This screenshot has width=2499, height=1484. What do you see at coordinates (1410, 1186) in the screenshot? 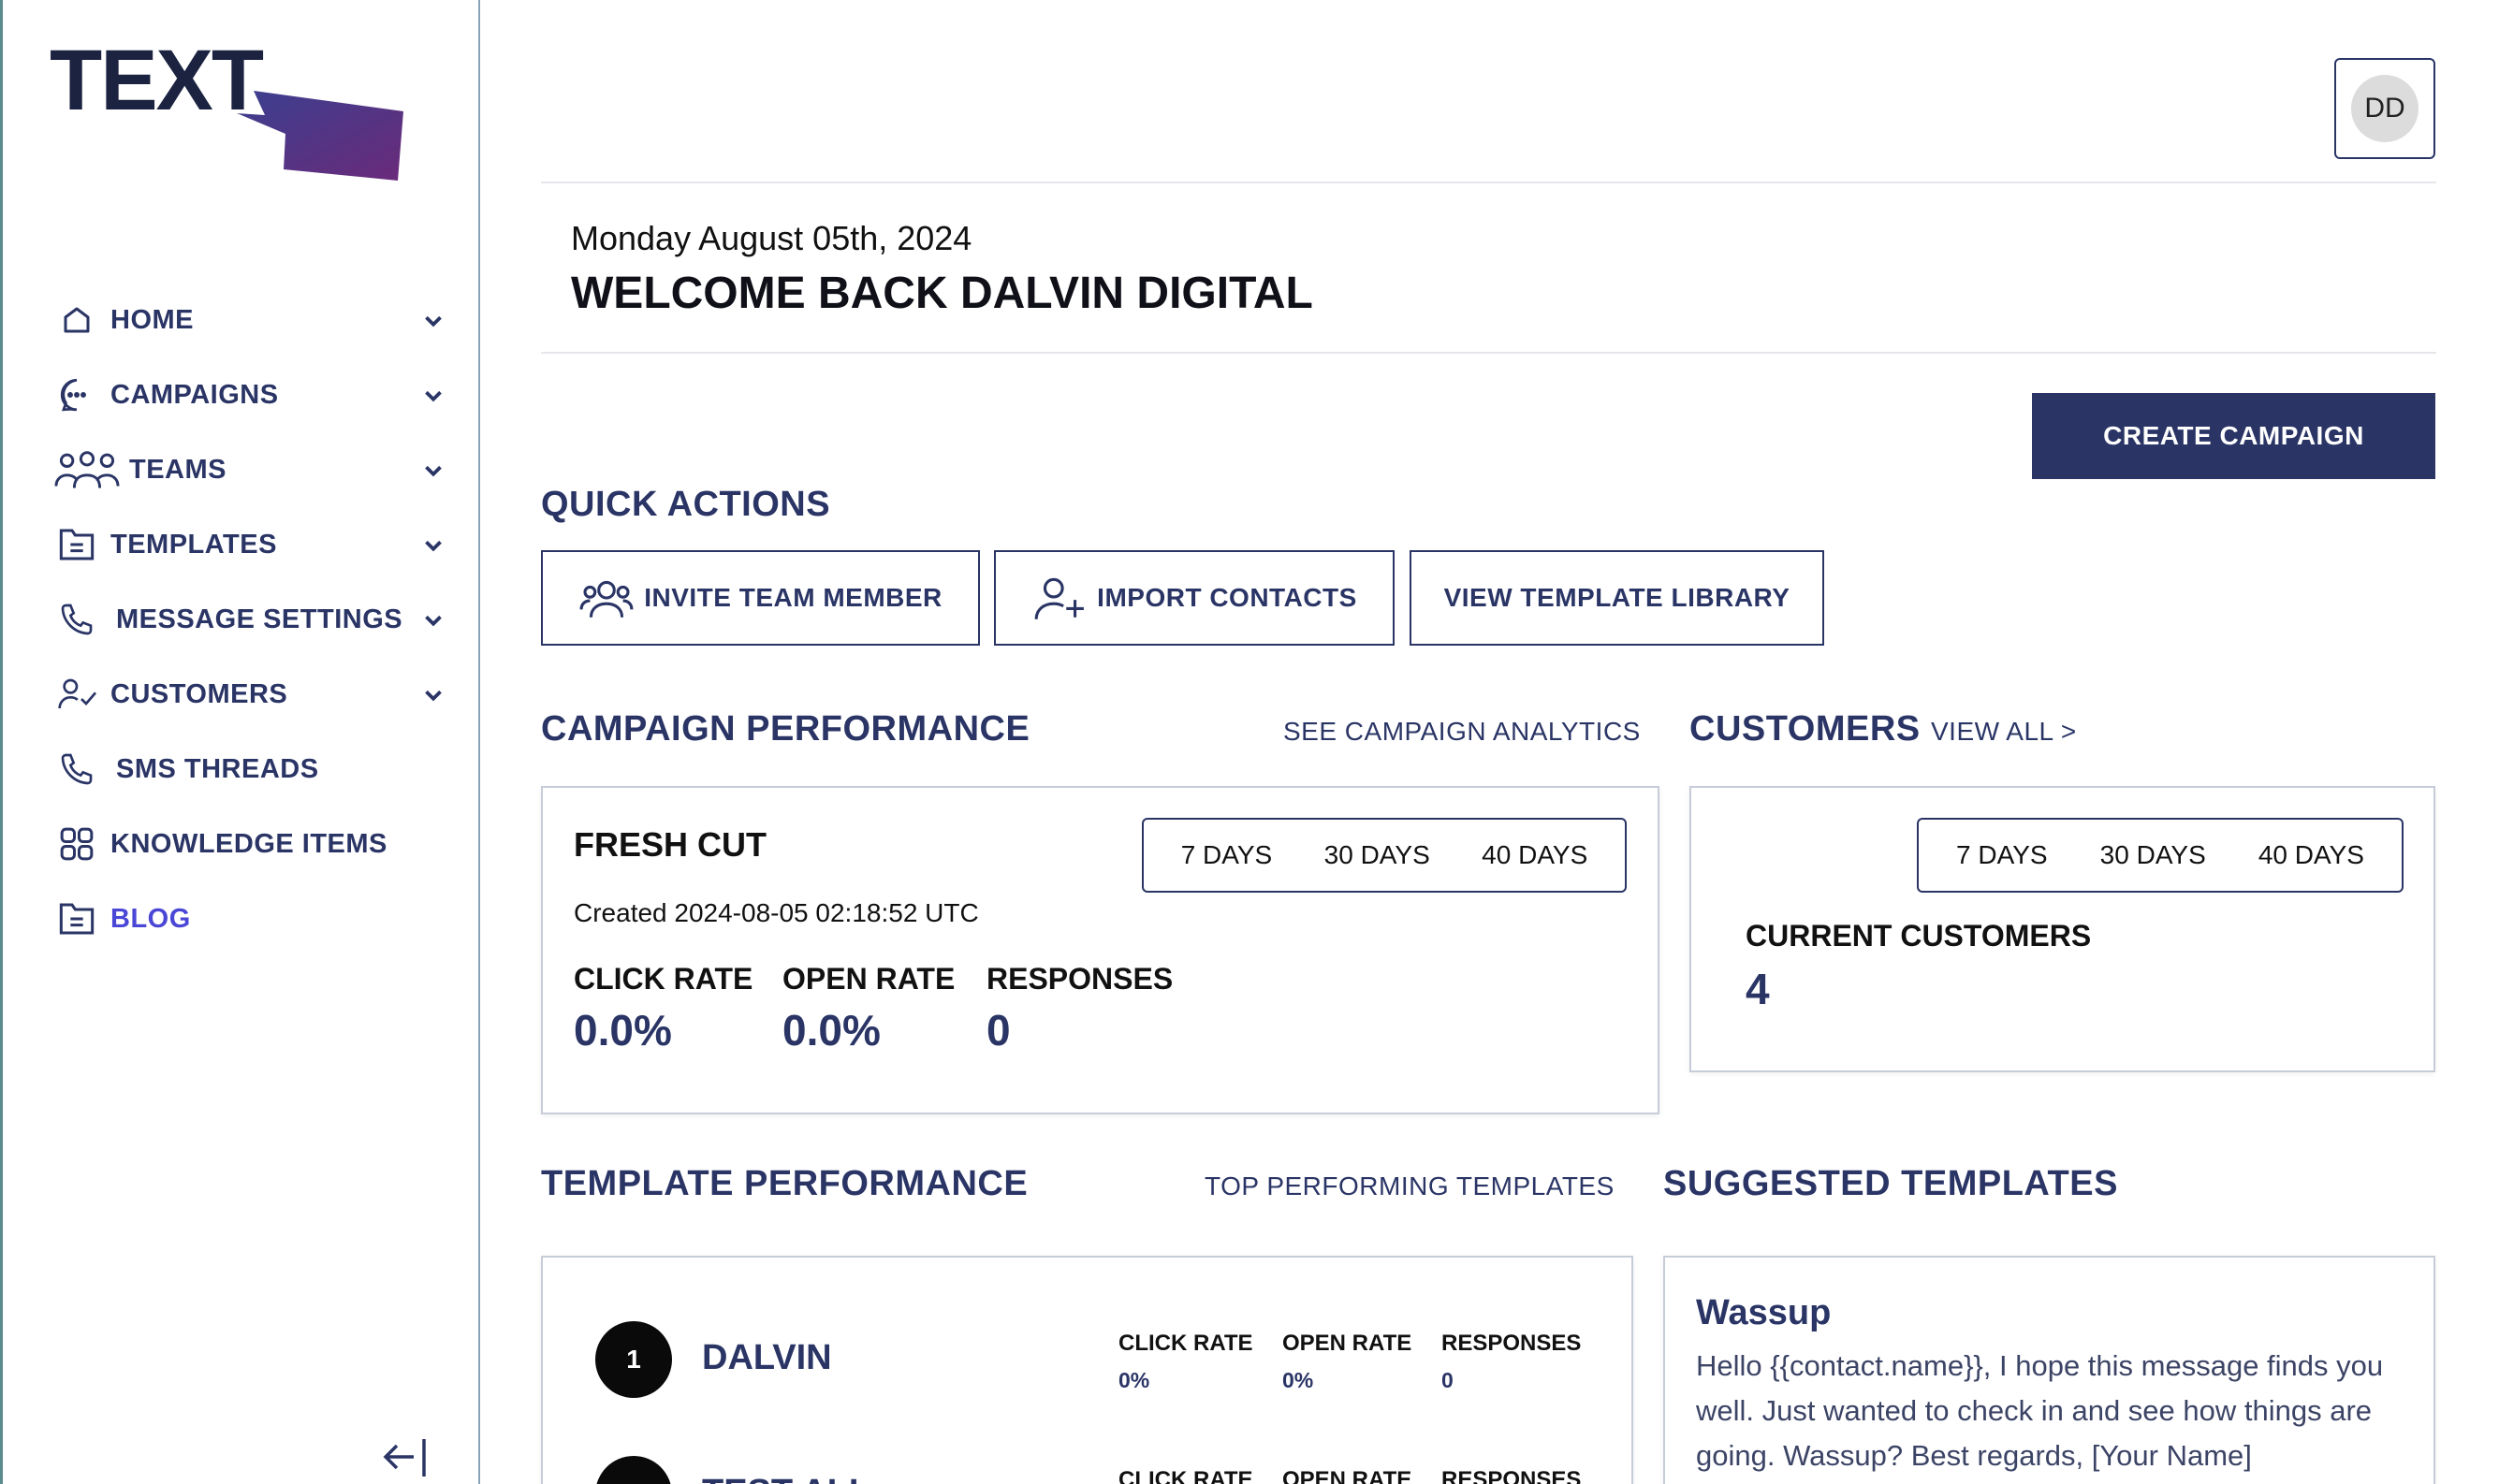
I see `top-performing-templates-link: TOP PERFORMING TEMPLATES` at bounding box center [1410, 1186].